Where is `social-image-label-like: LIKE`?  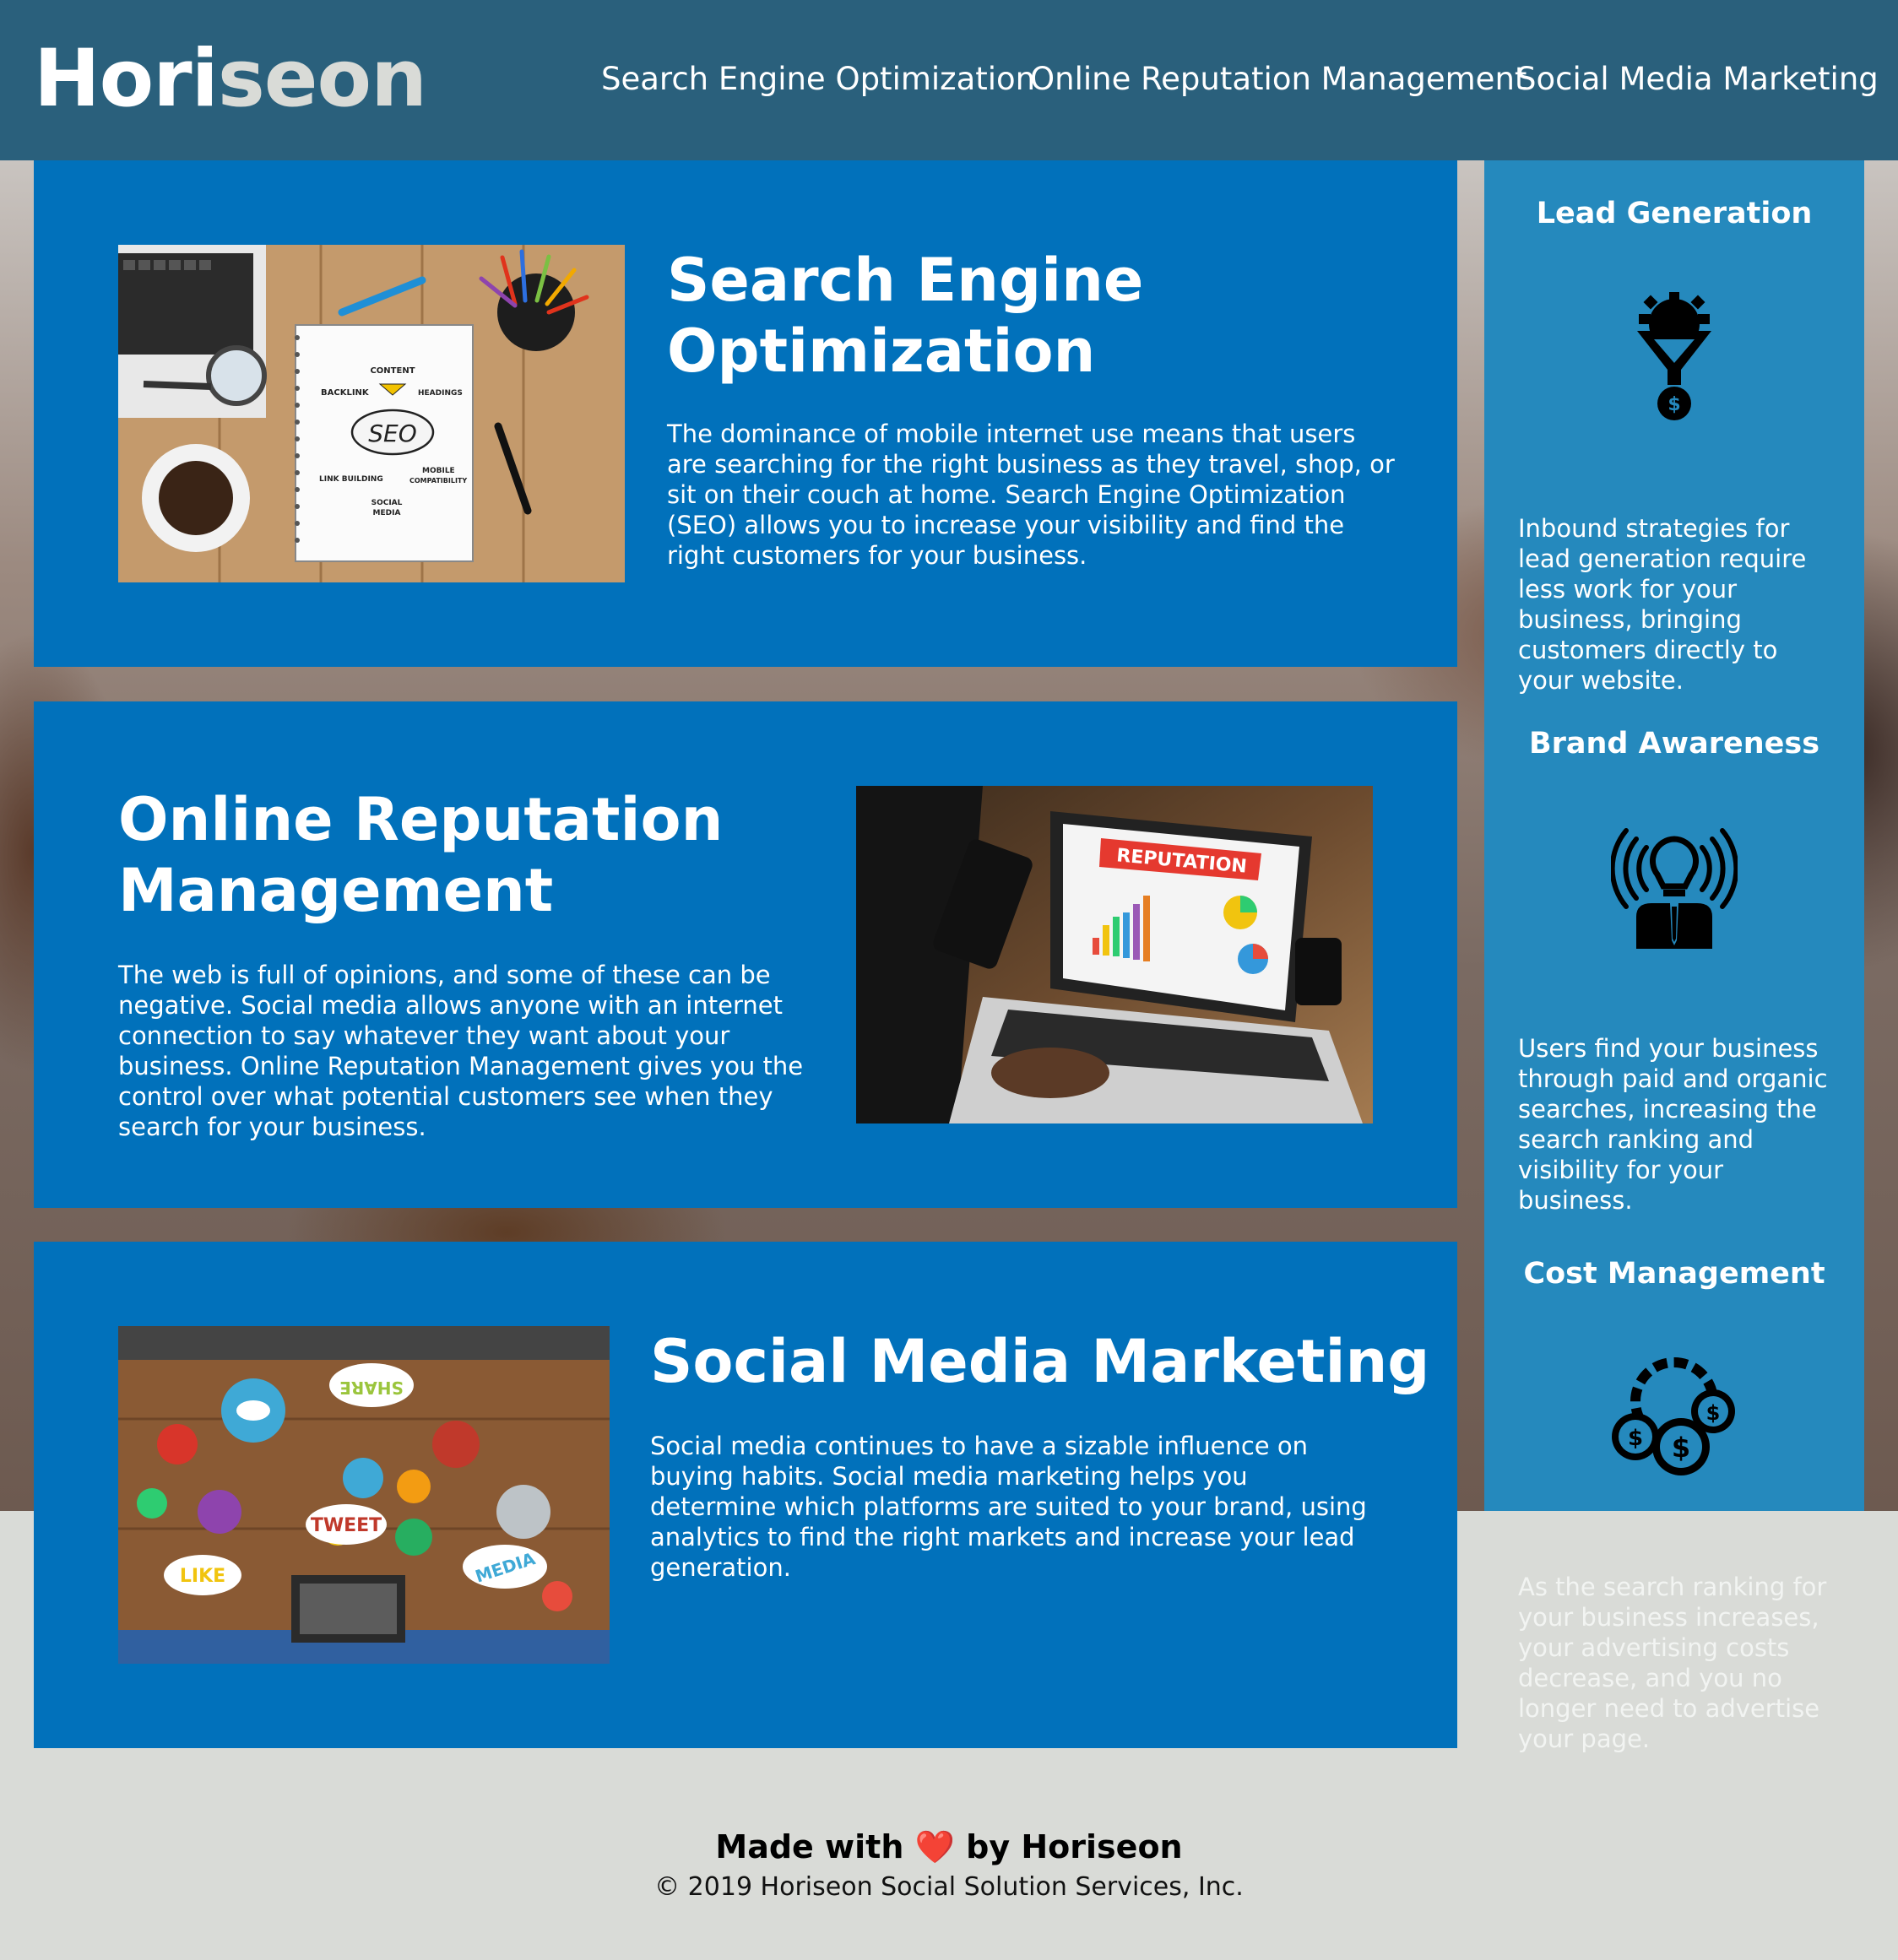 social-image-label-like: LIKE is located at coordinates (202, 1576).